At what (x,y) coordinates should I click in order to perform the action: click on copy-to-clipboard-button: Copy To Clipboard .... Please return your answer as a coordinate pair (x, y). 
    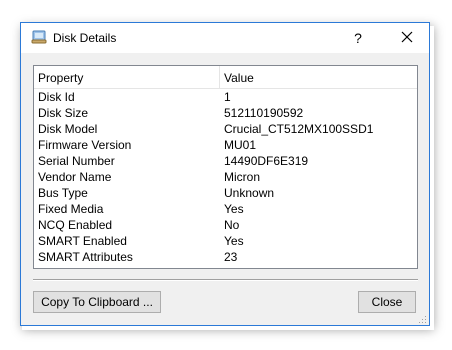
    Looking at the image, I should click on (97, 302).